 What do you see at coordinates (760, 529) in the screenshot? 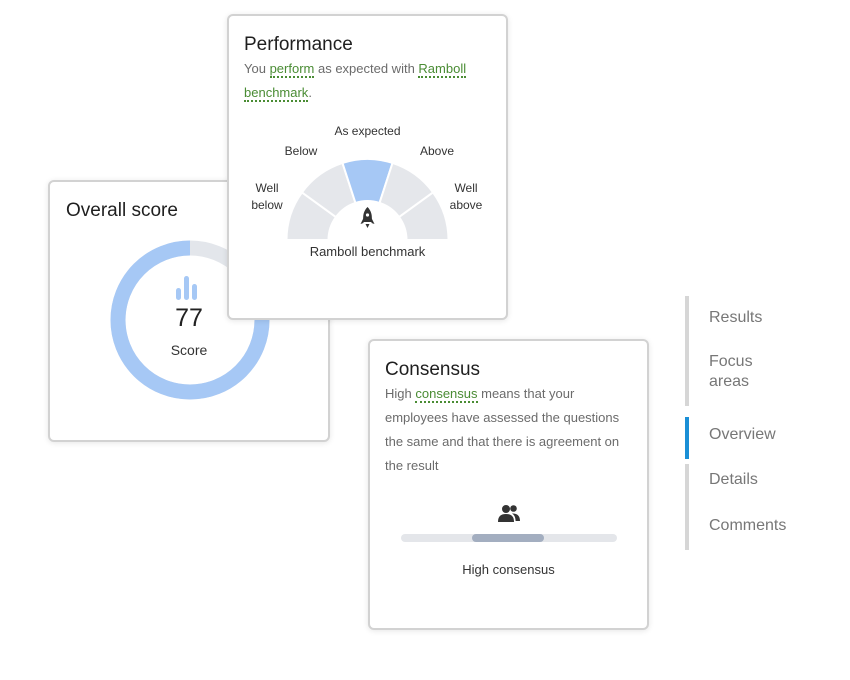
I see `nav-item-comments: Comments` at bounding box center [760, 529].